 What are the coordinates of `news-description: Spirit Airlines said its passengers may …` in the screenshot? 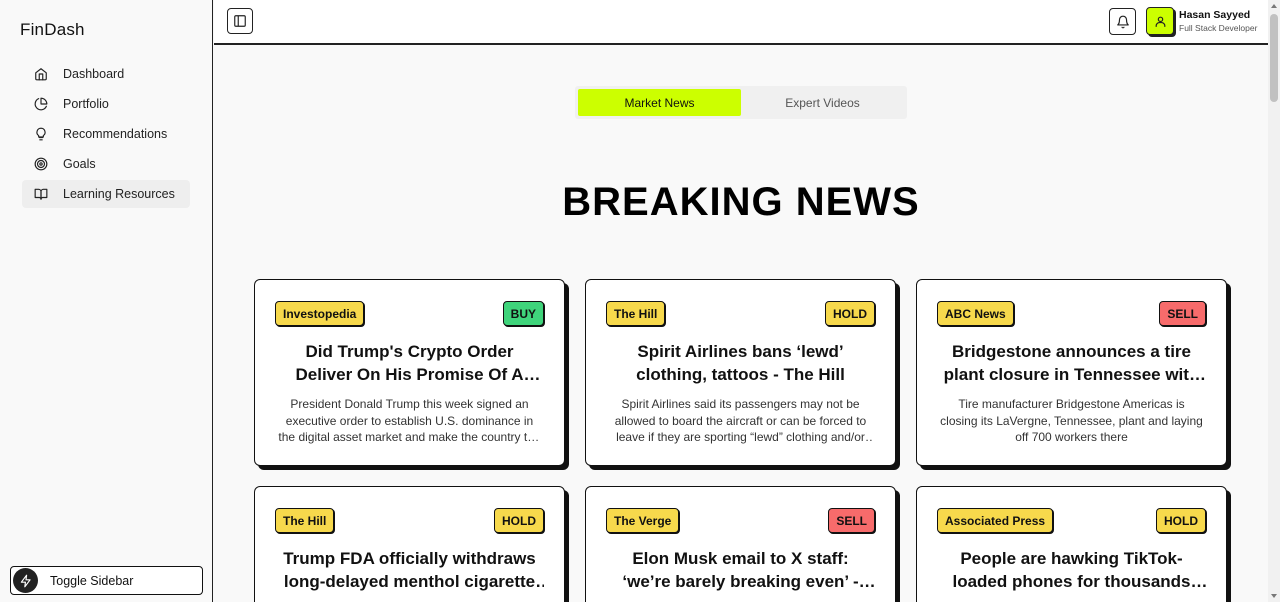 It's located at (740, 420).